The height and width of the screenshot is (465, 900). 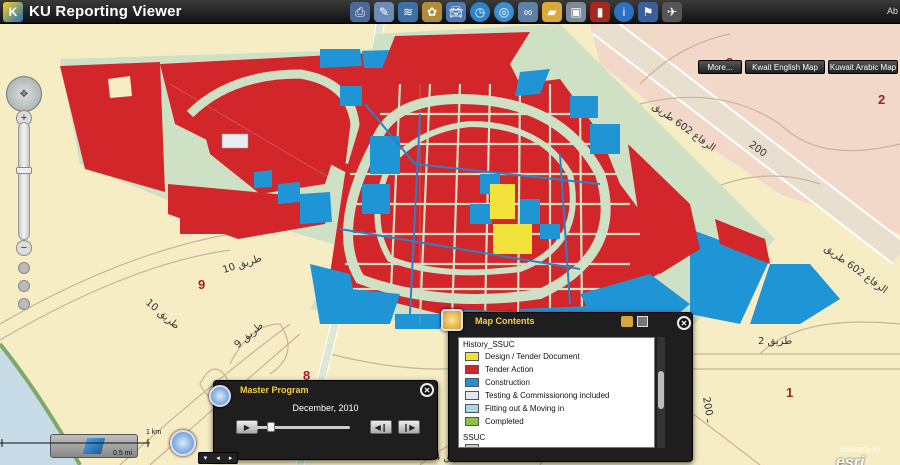 What do you see at coordinates (270, 427) in the screenshot?
I see `timeline-slider-knob` at bounding box center [270, 427].